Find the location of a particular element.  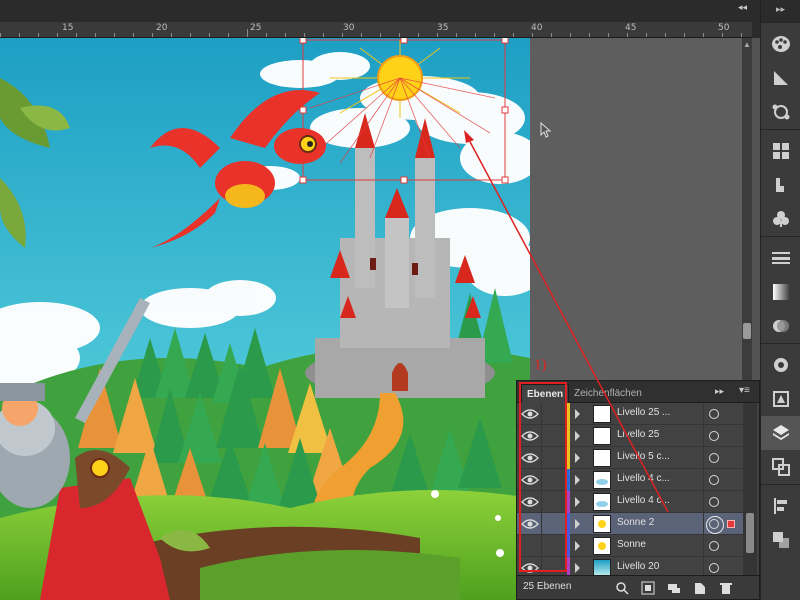

make-clipping-mask-icon is located at coordinates (648, 588).